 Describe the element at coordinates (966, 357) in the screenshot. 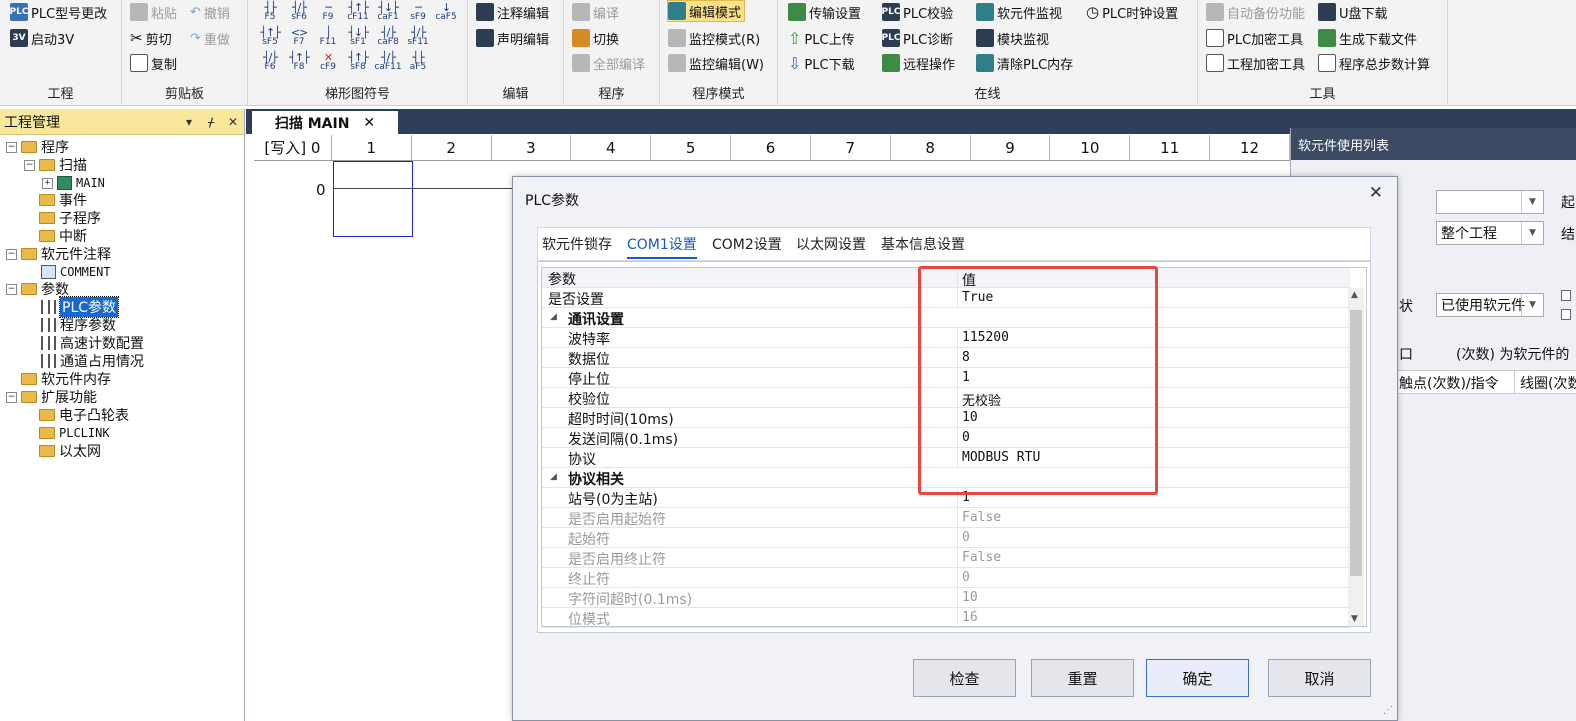

I see `param-value: 8` at that location.